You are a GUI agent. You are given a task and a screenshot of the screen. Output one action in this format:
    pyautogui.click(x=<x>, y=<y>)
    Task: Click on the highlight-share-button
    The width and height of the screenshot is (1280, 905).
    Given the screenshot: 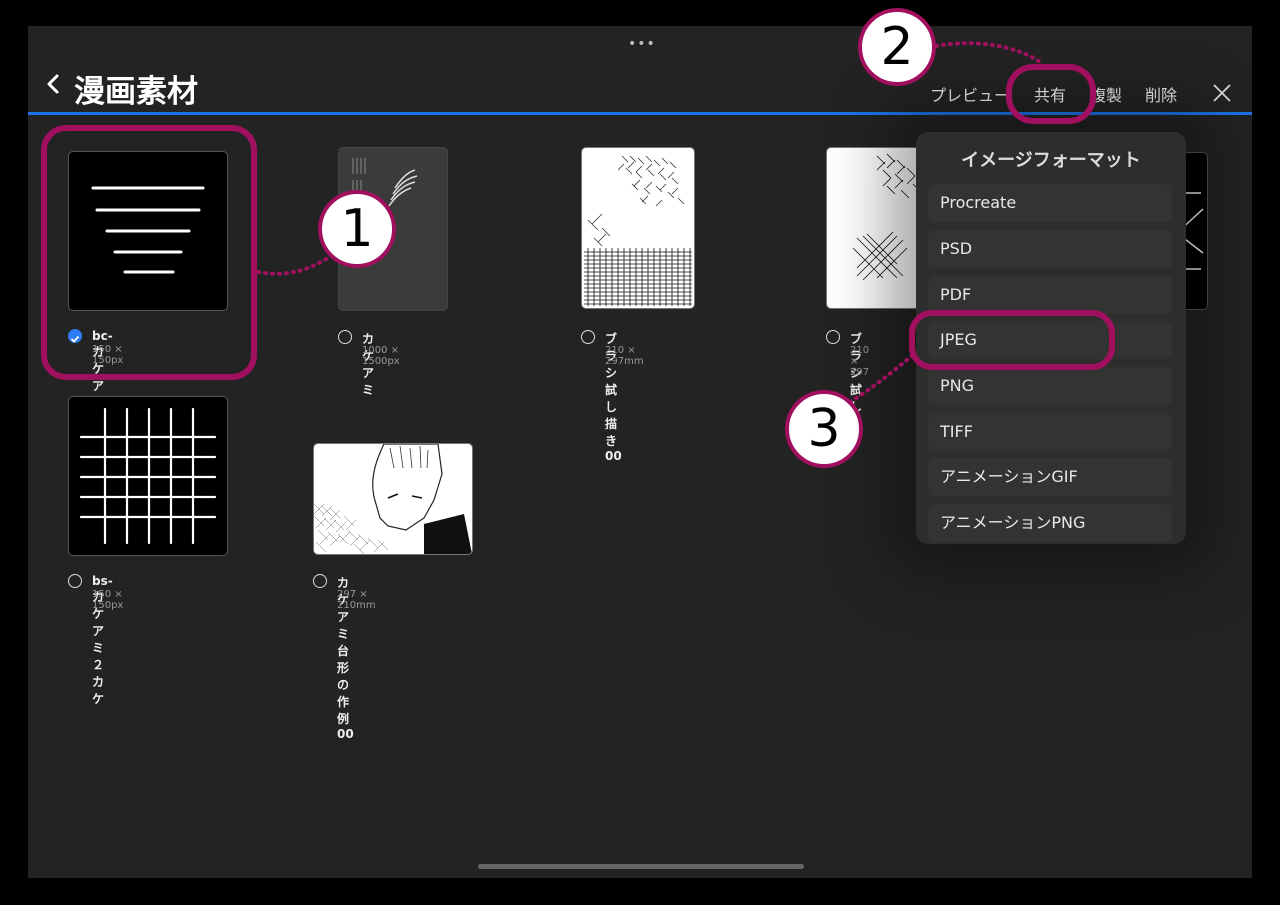 What is the action you would take?
    pyautogui.click(x=1051, y=94)
    